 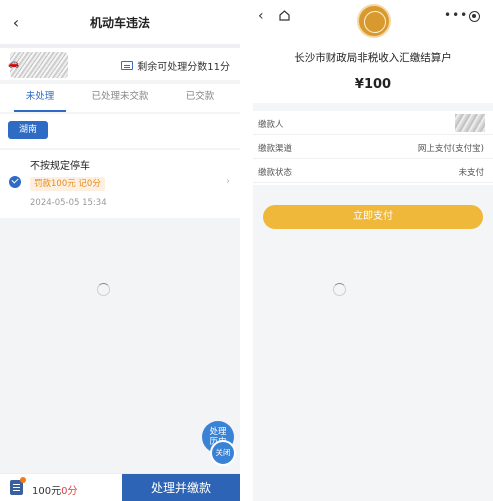 I want to click on info-row-payer: 缴款人, so click(x=373, y=123).